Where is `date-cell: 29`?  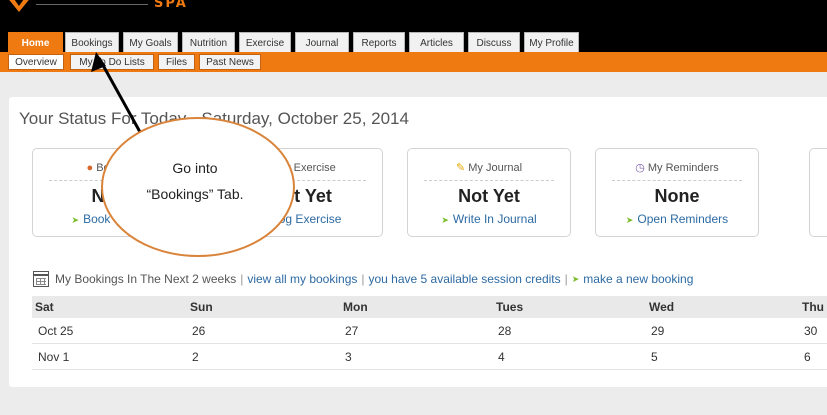
date-cell: 29 is located at coordinates (657, 330).